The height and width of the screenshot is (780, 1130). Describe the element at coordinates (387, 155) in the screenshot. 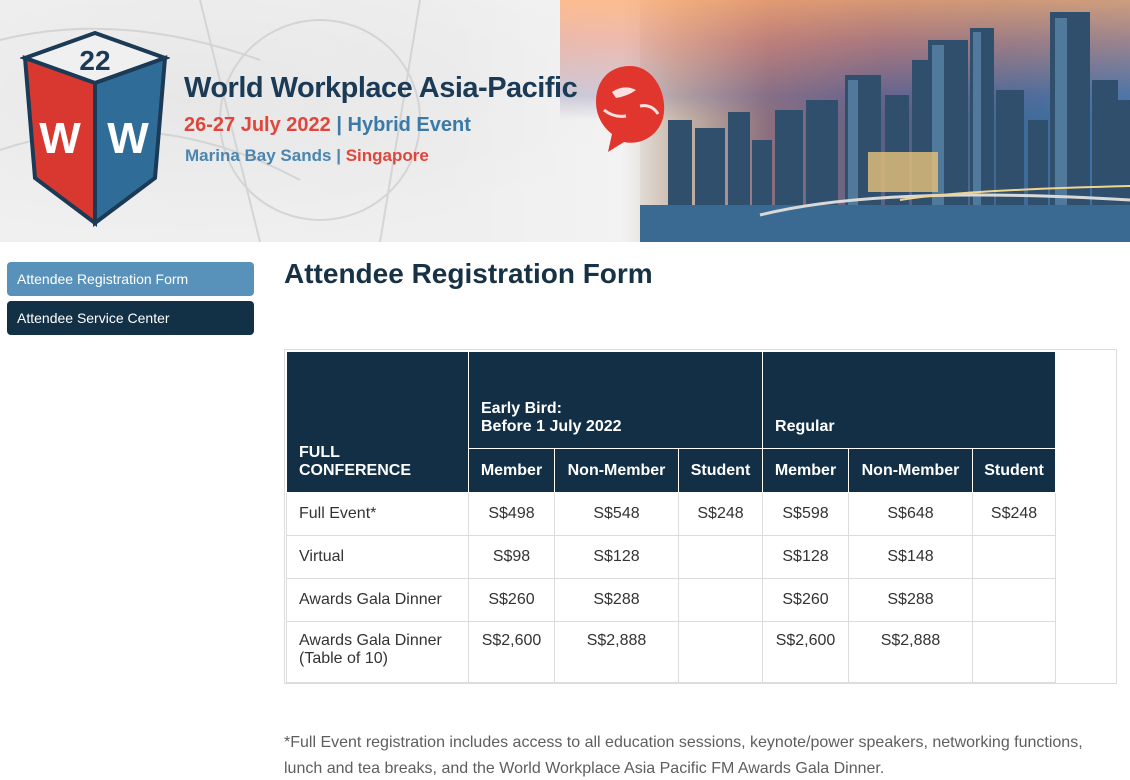

I see `venue-city: Singapore` at that location.